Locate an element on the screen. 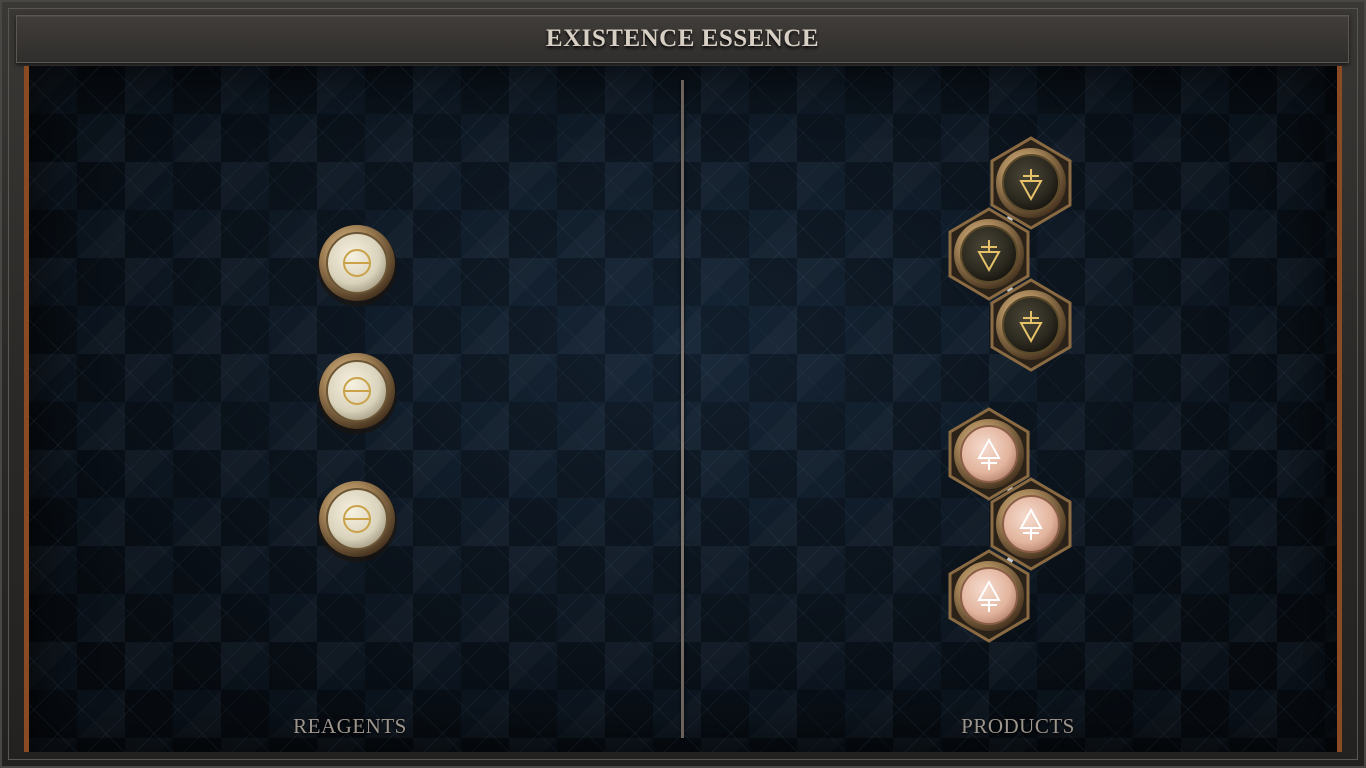 This screenshot has height=768, width=1366. product-molecule-dark is located at coordinates (1010, 254).